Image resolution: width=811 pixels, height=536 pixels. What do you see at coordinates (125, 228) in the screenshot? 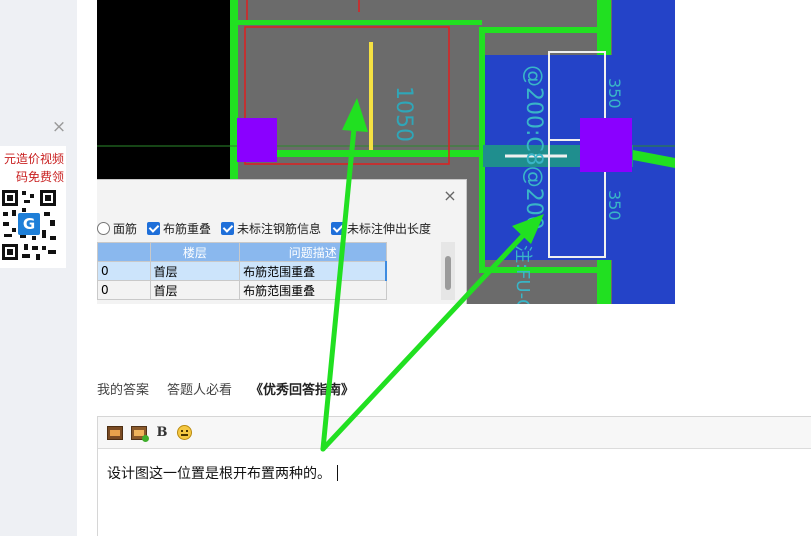
I see `radio-label: 面筋` at bounding box center [125, 228].